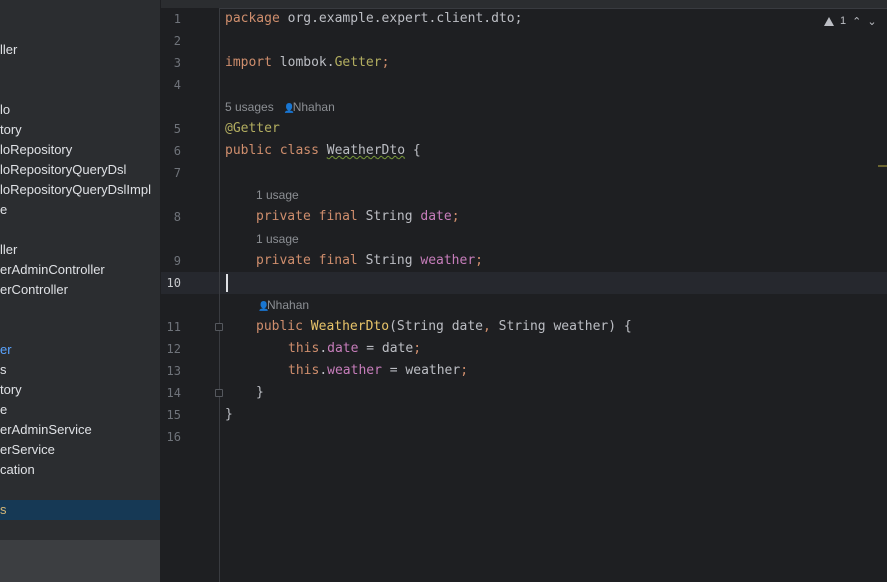 This screenshot has height=582, width=887. Describe the element at coordinates (487, 326) in the screenshot. I see `punctuation: ,` at that location.